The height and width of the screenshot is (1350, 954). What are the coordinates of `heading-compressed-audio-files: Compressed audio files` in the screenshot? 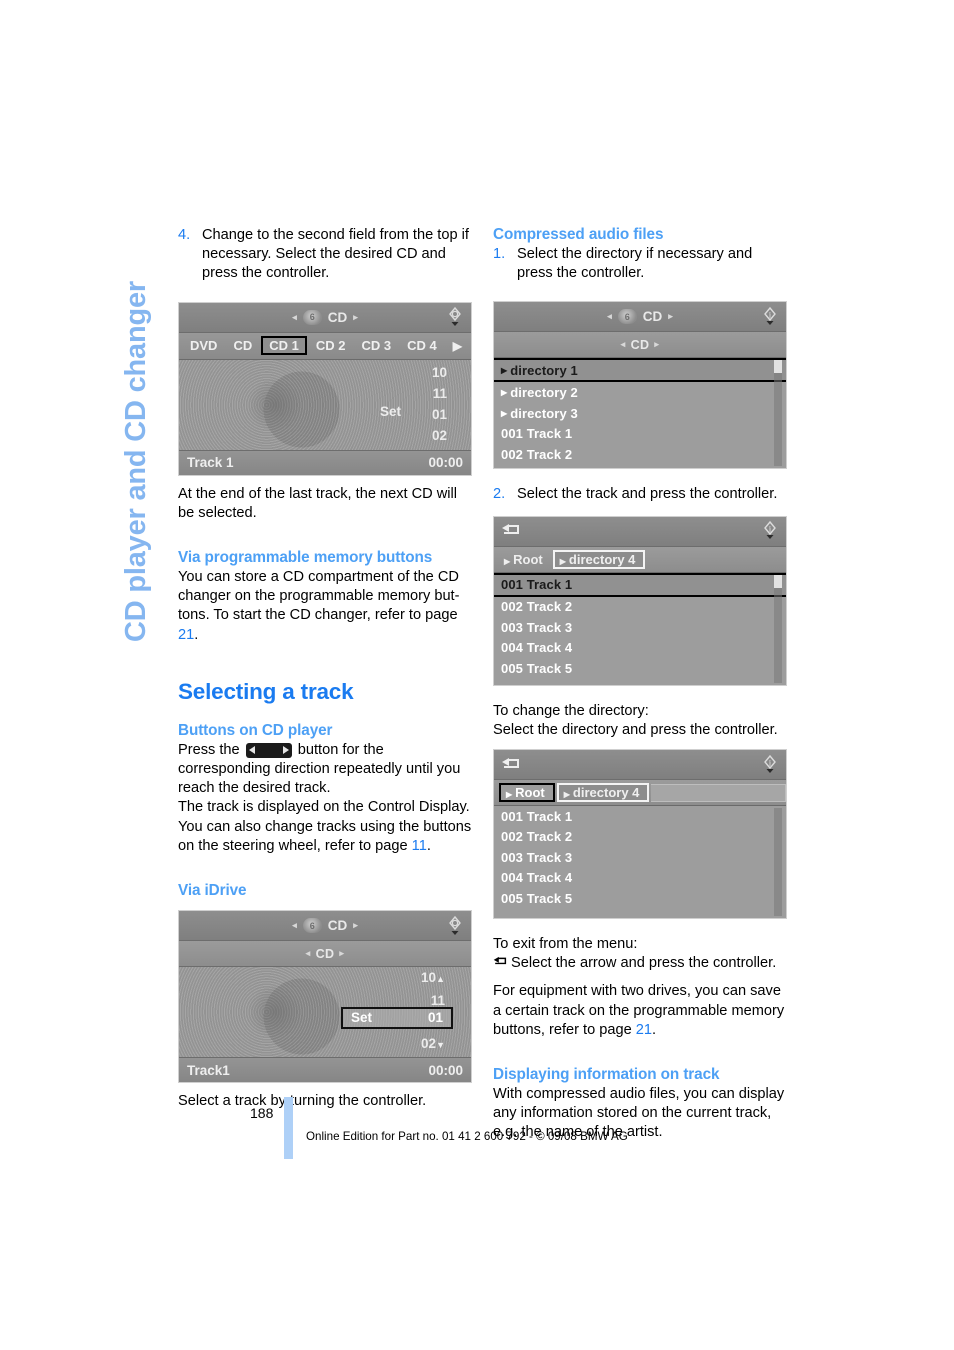 It's located at (578, 234).